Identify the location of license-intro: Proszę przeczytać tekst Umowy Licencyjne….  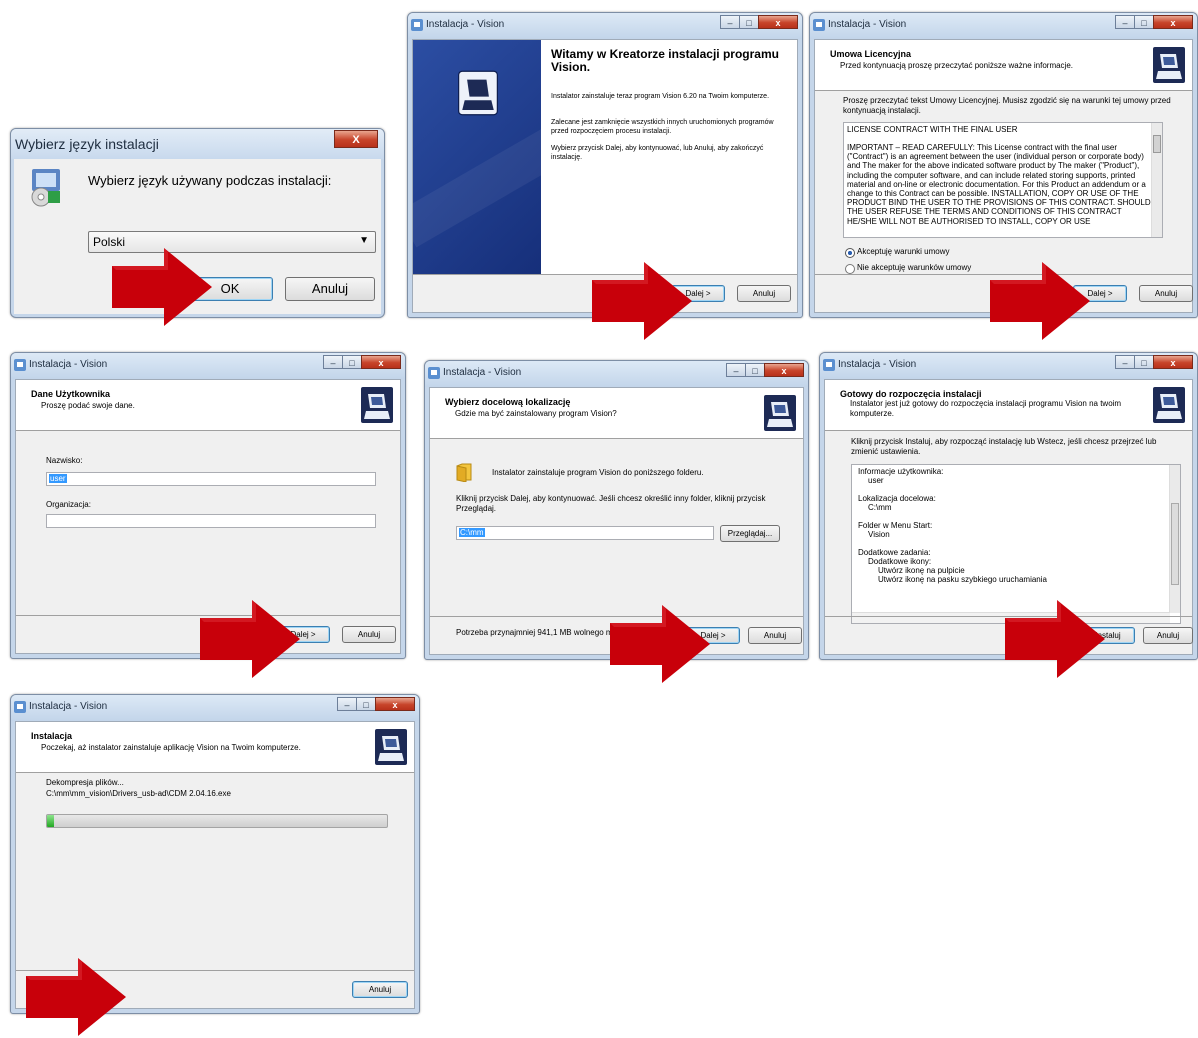
(1007, 105).